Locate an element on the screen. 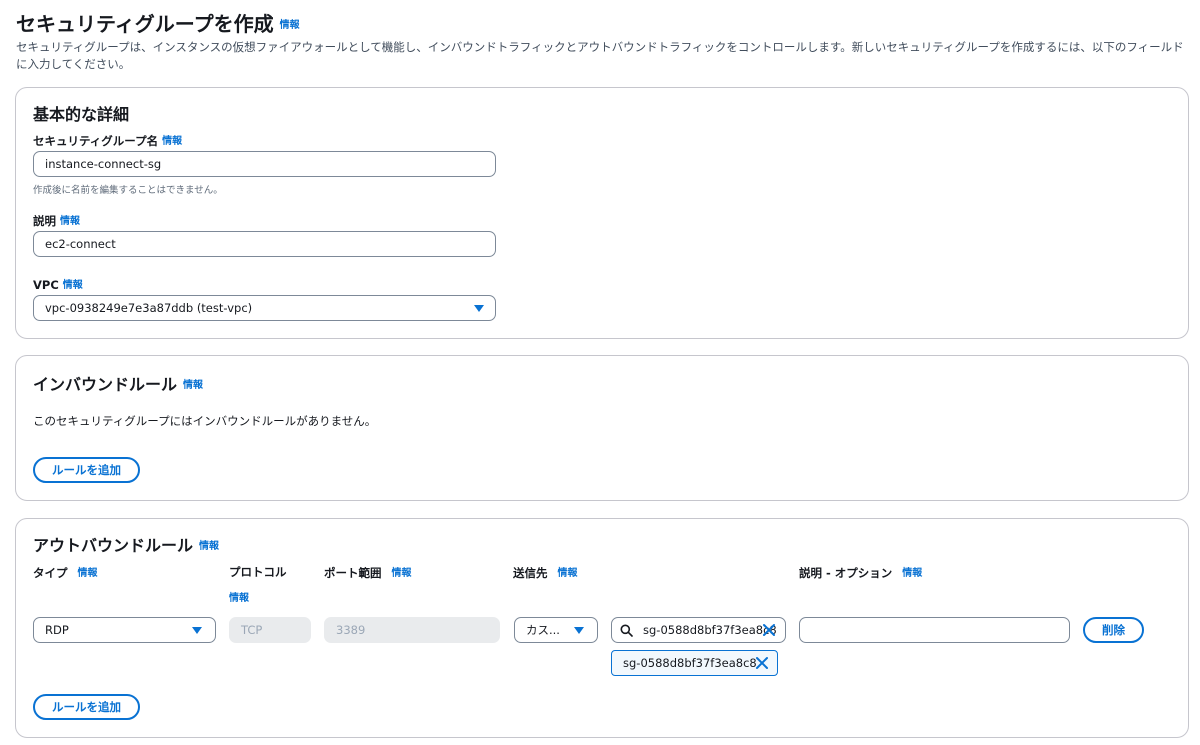 The image size is (1200, 745). vpc-caret-down-icon is located at coordinates (479, 308).